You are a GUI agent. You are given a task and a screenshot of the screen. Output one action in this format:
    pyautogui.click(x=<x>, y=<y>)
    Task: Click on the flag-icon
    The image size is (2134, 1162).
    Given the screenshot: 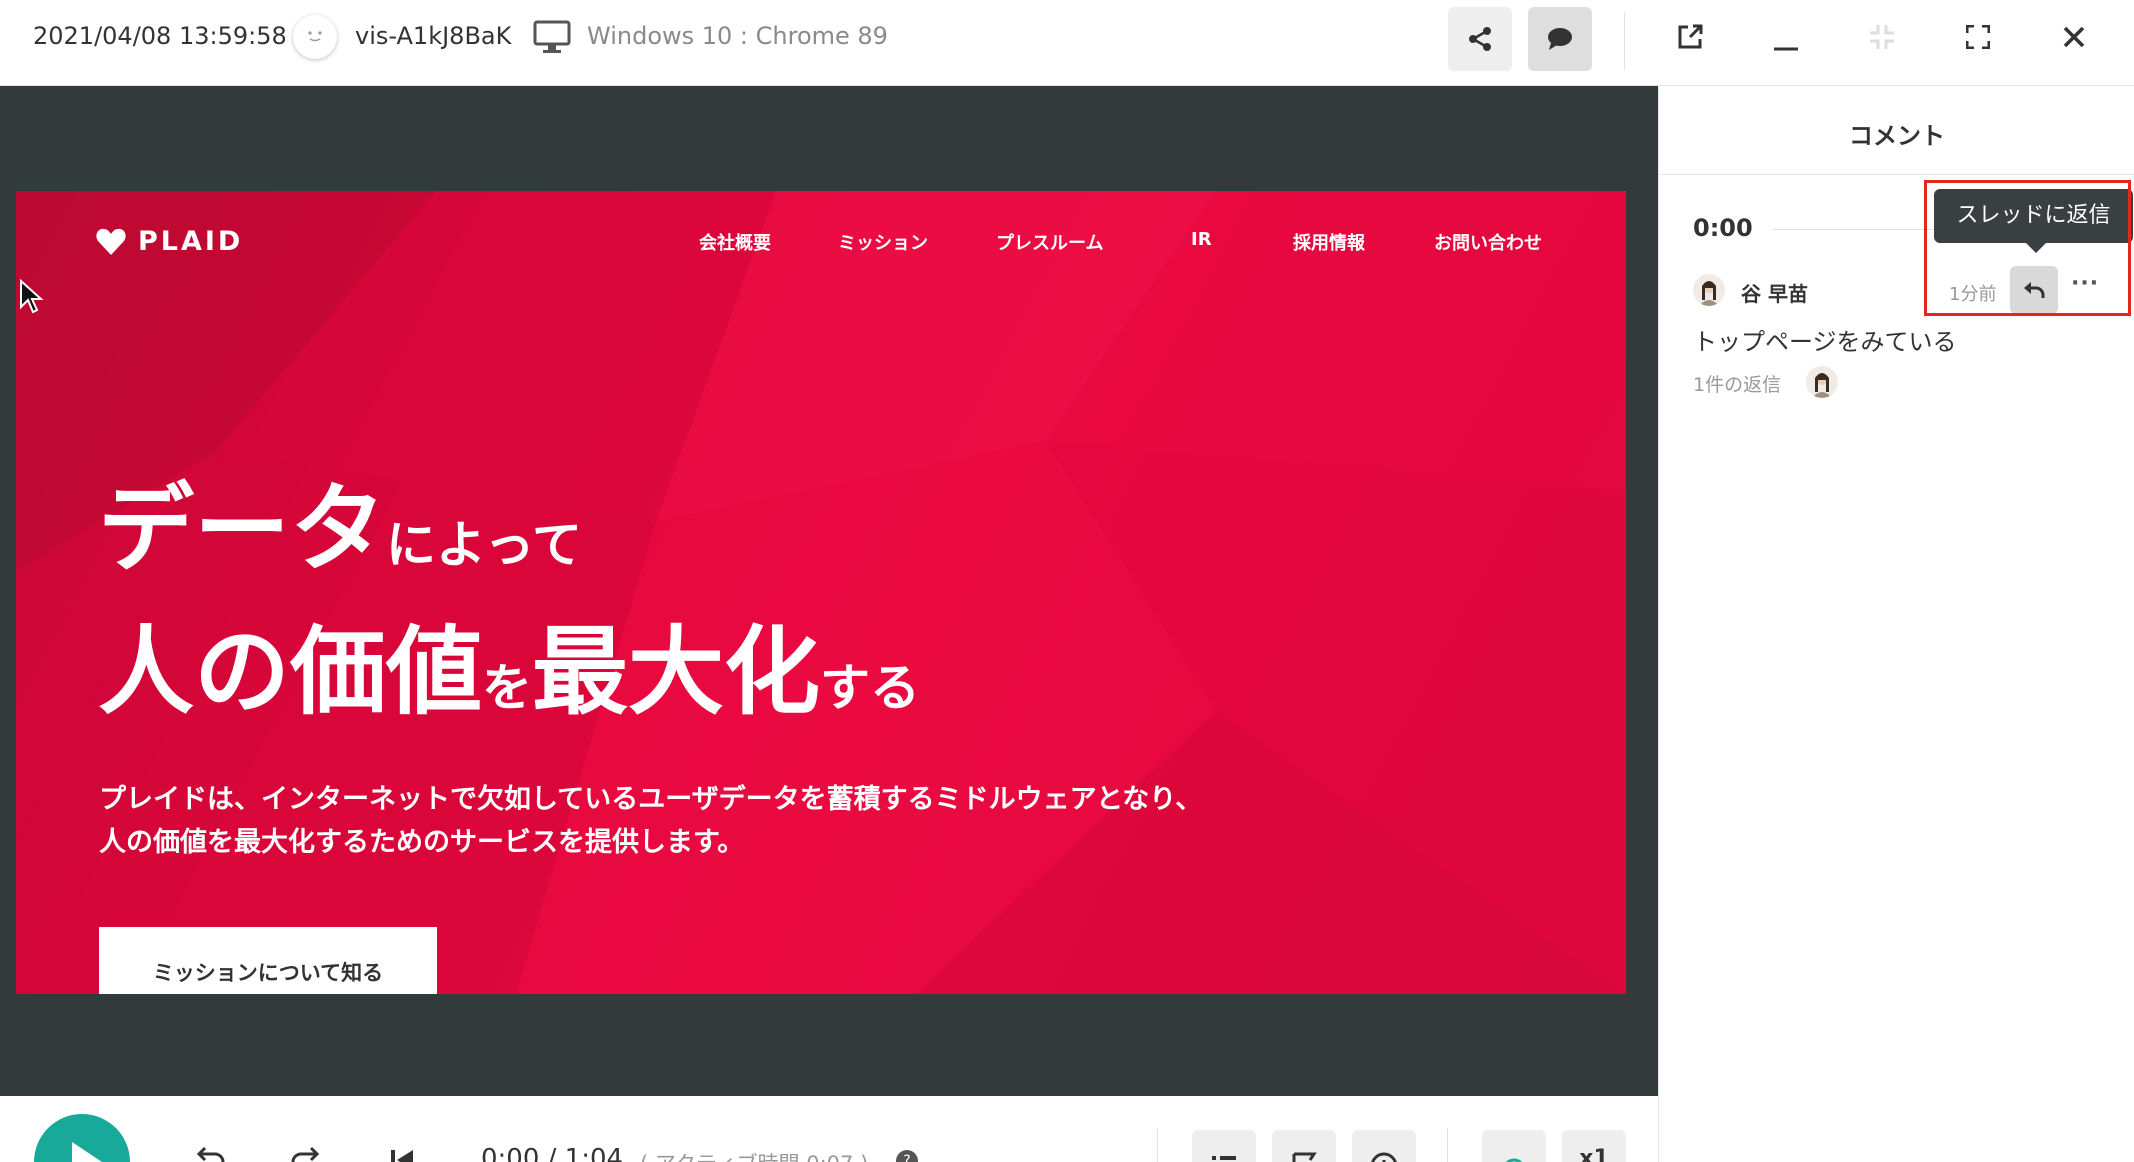 What is the action you would take?
    pyautogui.click(x=1304, y=1157)
    